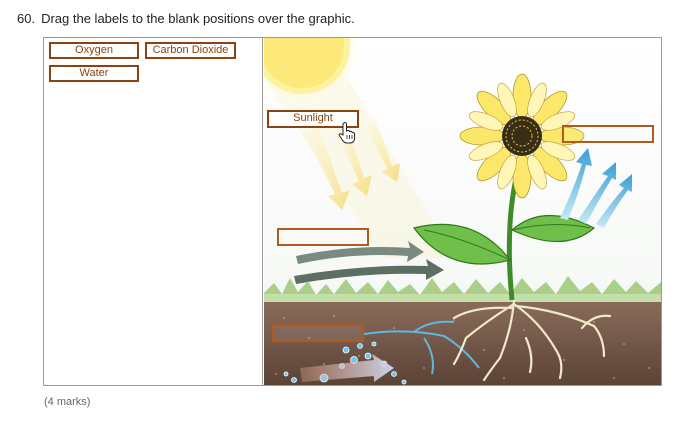 The image size is (676, 423). I want to click on label-water: Water, so click(94, 73).